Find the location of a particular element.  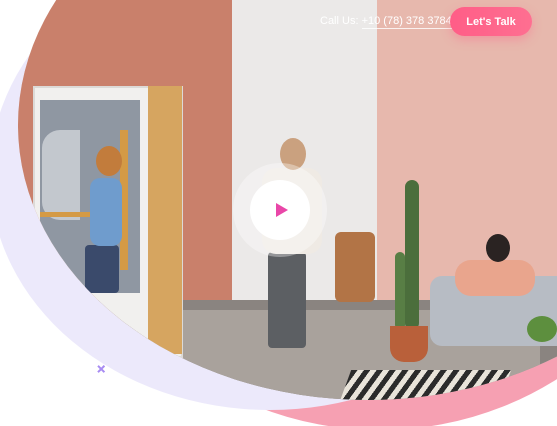

lets-talk-button: Let's Talk is located at coordinates (491, 21).